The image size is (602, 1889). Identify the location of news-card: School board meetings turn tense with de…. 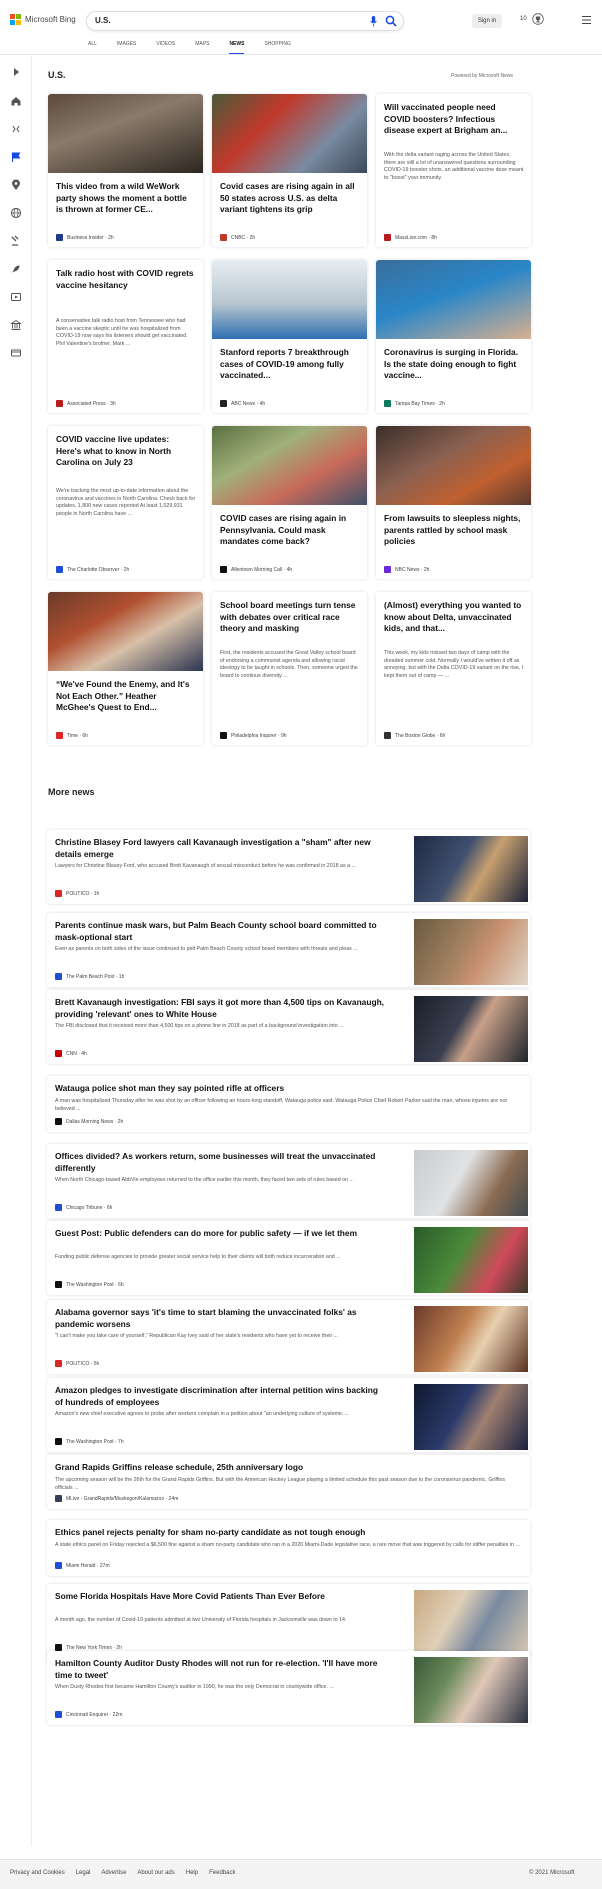
(289, 668).